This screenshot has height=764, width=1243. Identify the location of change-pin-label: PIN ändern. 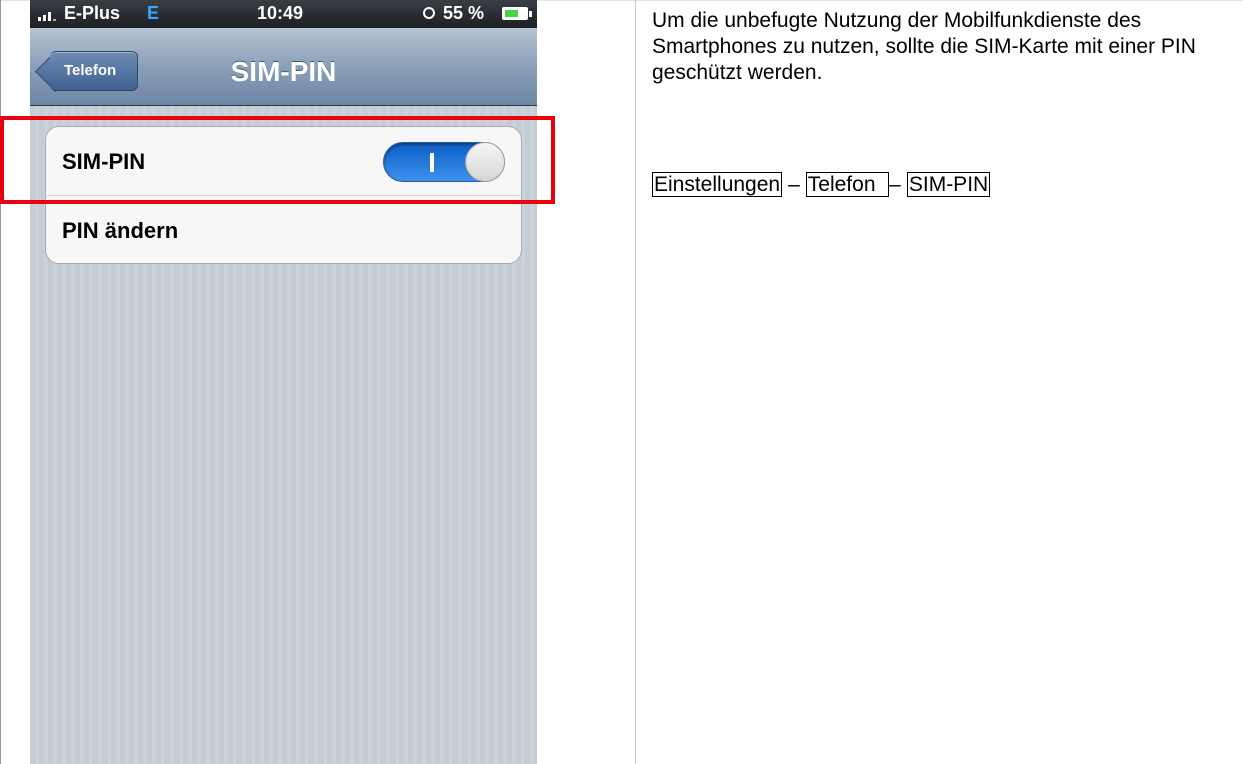
(120, 230).